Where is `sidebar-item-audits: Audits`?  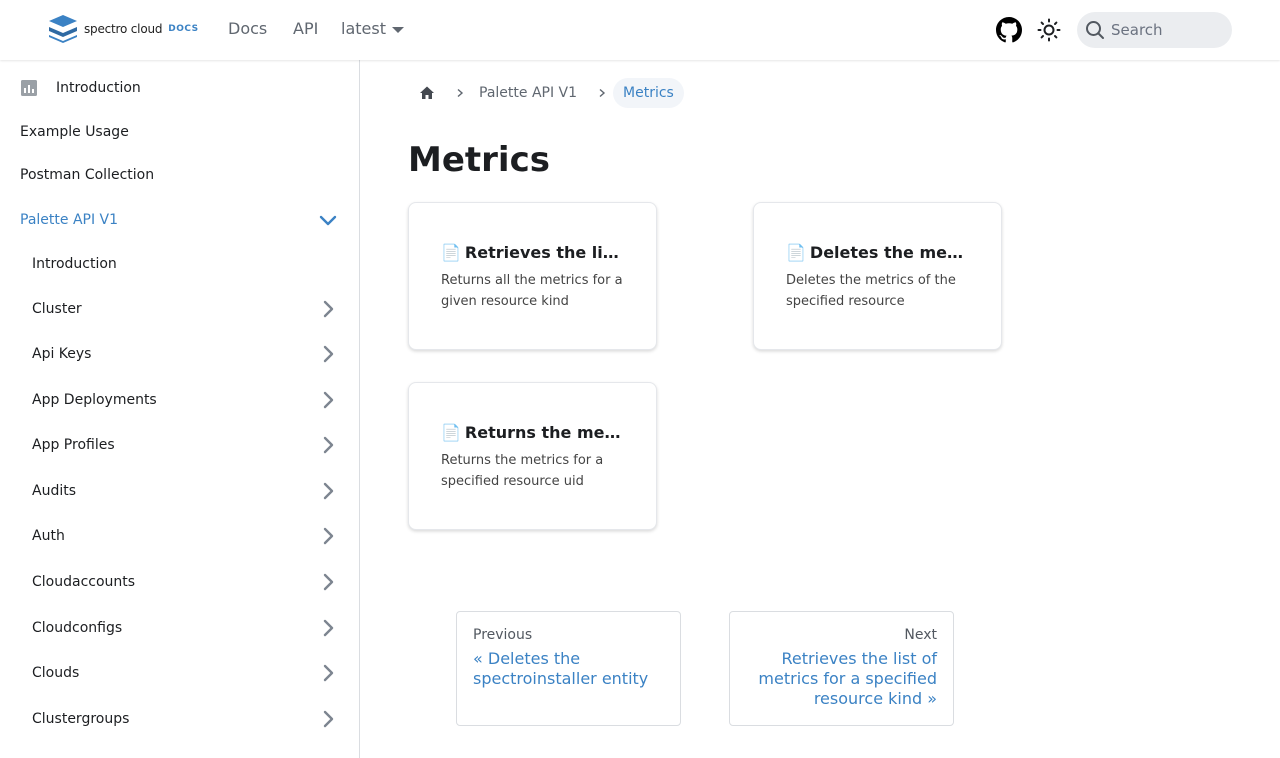 sidebar-item-audits: Audits is located at coordinates (179, 491).